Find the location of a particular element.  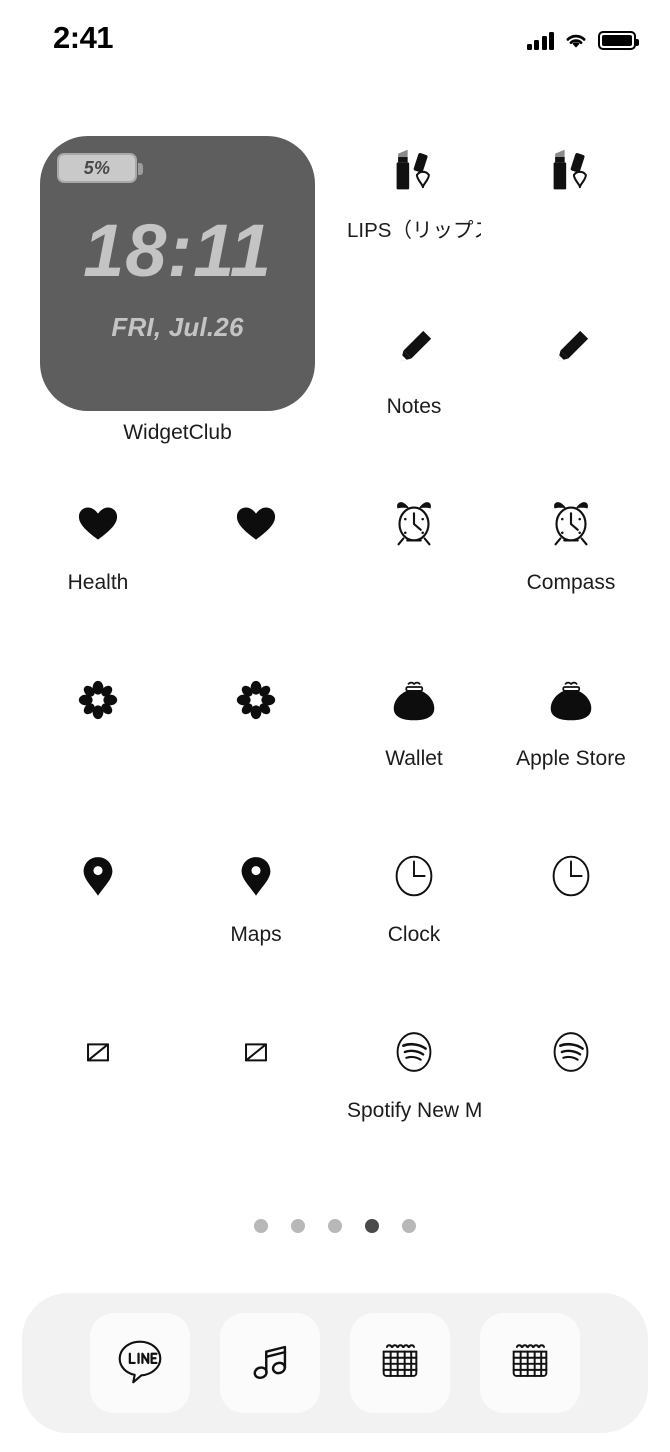

dock-item-music is located at coordinates (270, 1363).